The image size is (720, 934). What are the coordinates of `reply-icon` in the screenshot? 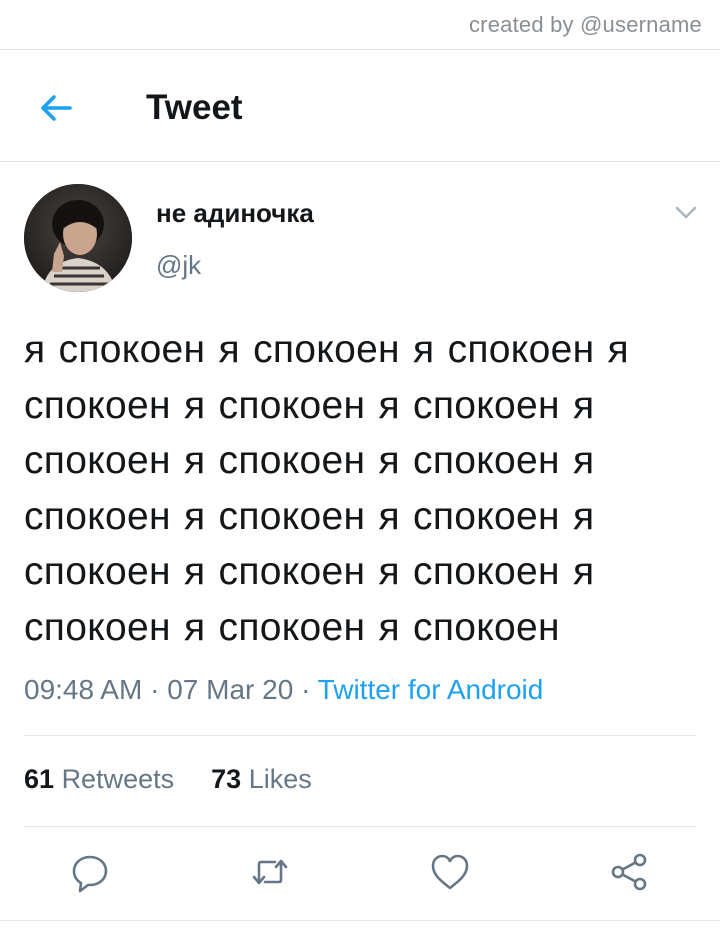 It's located at (90, 874).